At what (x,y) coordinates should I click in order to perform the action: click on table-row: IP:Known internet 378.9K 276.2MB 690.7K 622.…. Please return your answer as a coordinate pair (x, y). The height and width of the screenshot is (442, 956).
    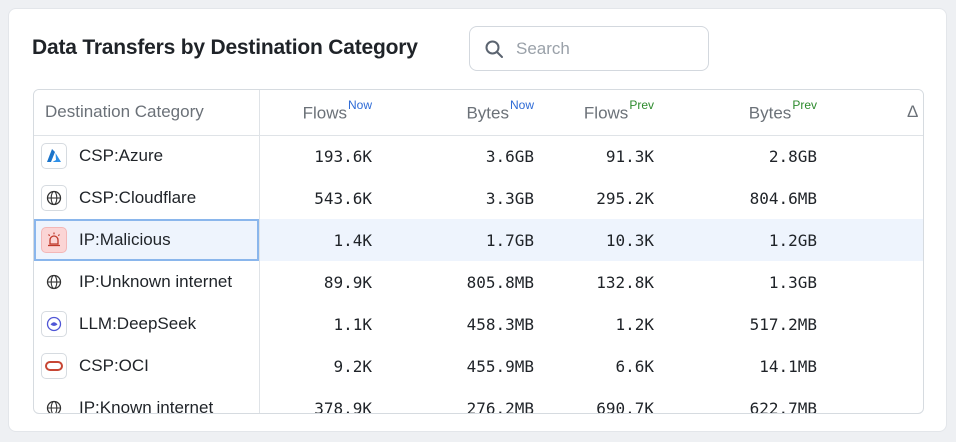
    Looking at the image, I should click on (478, 400).